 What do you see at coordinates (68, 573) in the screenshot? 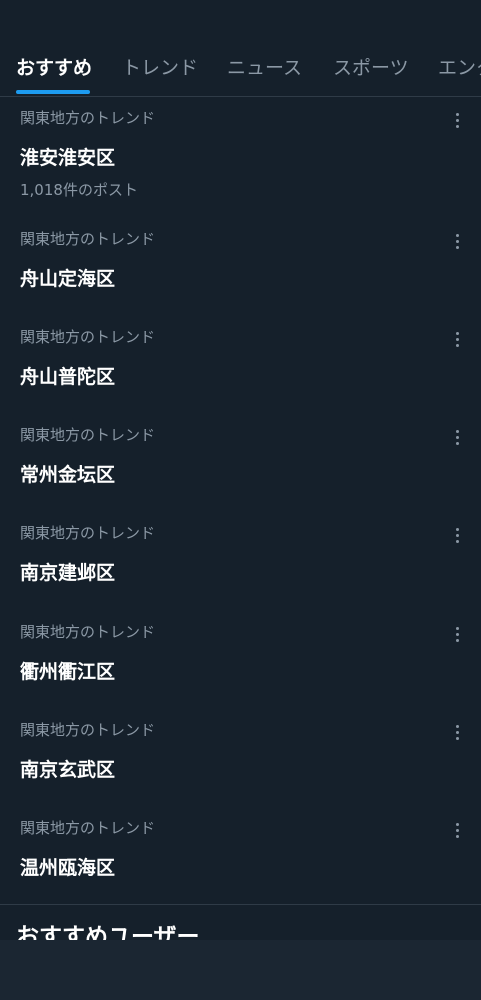
I see `trend-name: 南京建邺区` at bounding box center [68, 573].